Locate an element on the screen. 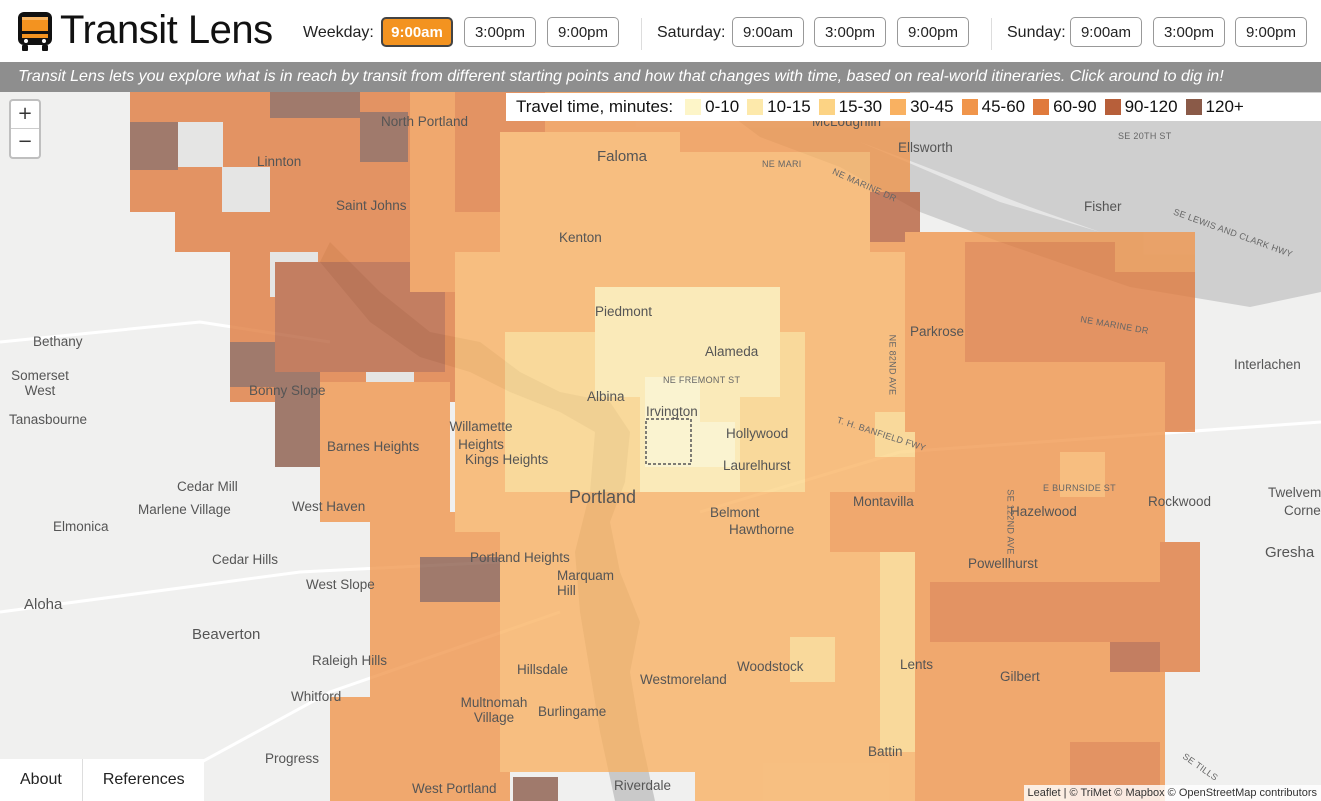 The height and width of the screenshot is (801, 1321). legend-label: 0-10 is located at coordinates (722, 106).